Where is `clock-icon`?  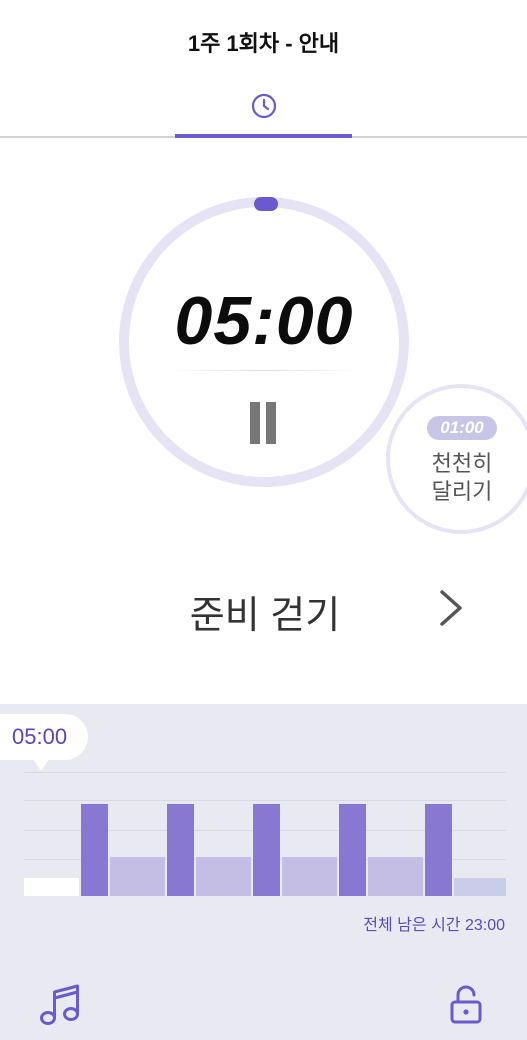
clock-icon is located at coordinates (264, 106).